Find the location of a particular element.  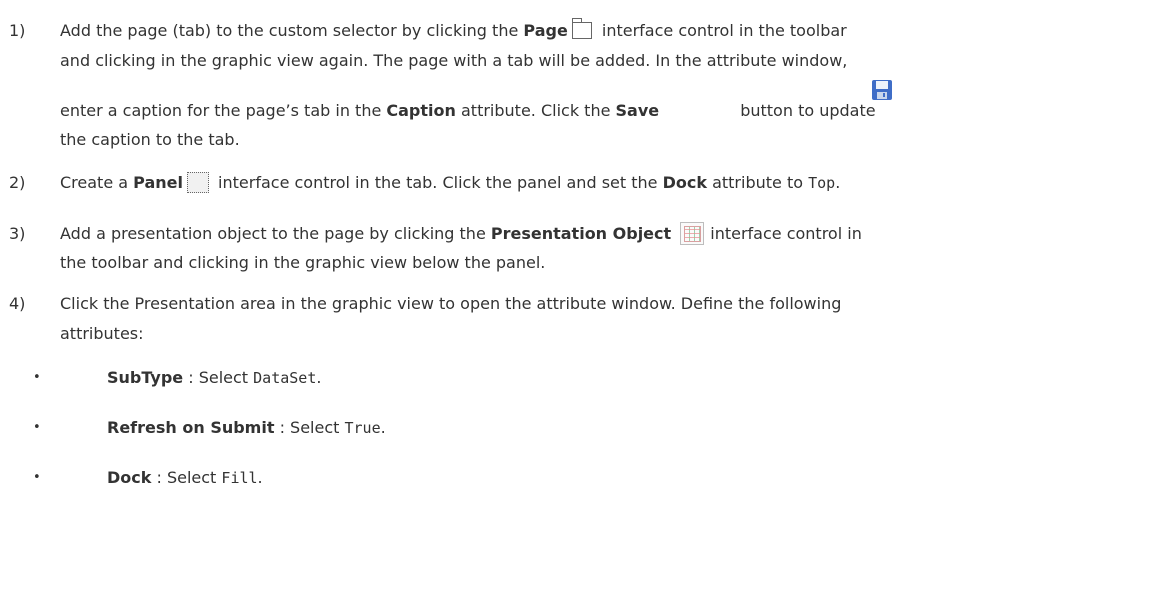

step-3-number: 3) is located at coordinates (17, 233).